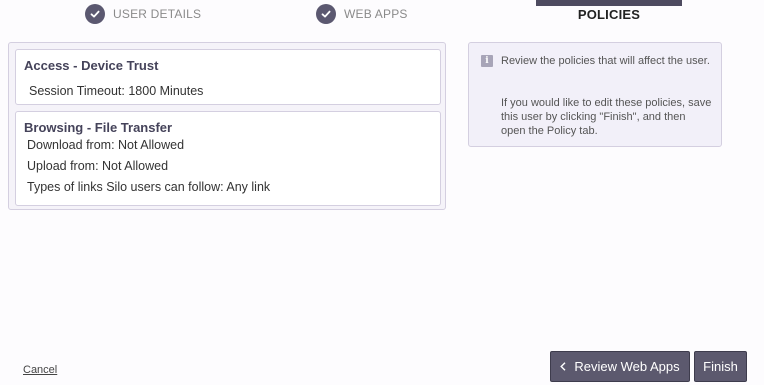 The height and width of the screenshot is (385, 764). I want to click on chevron-left-icon, so click(563, 366).